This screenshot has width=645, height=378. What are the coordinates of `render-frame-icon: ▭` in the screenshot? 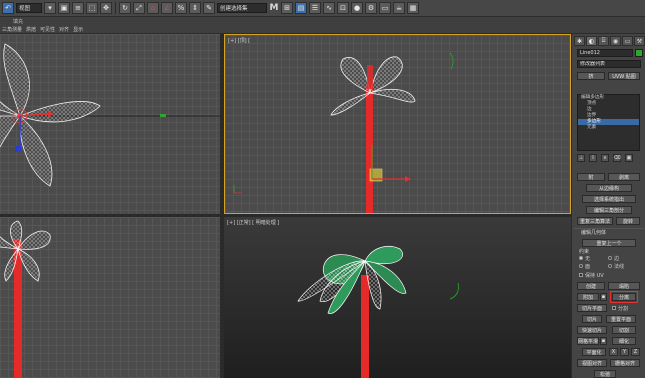 It's located at (385, 8).